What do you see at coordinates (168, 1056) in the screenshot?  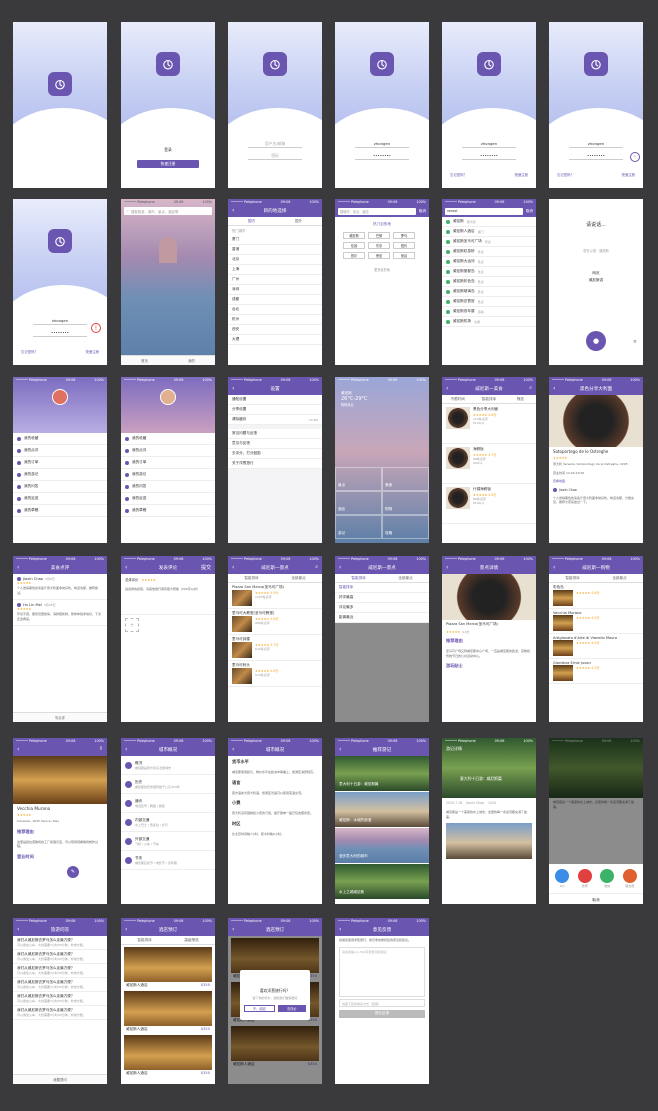 I see `hotel-card: 威尼斯人酒店 $350` at bounding box center [168, 1056].